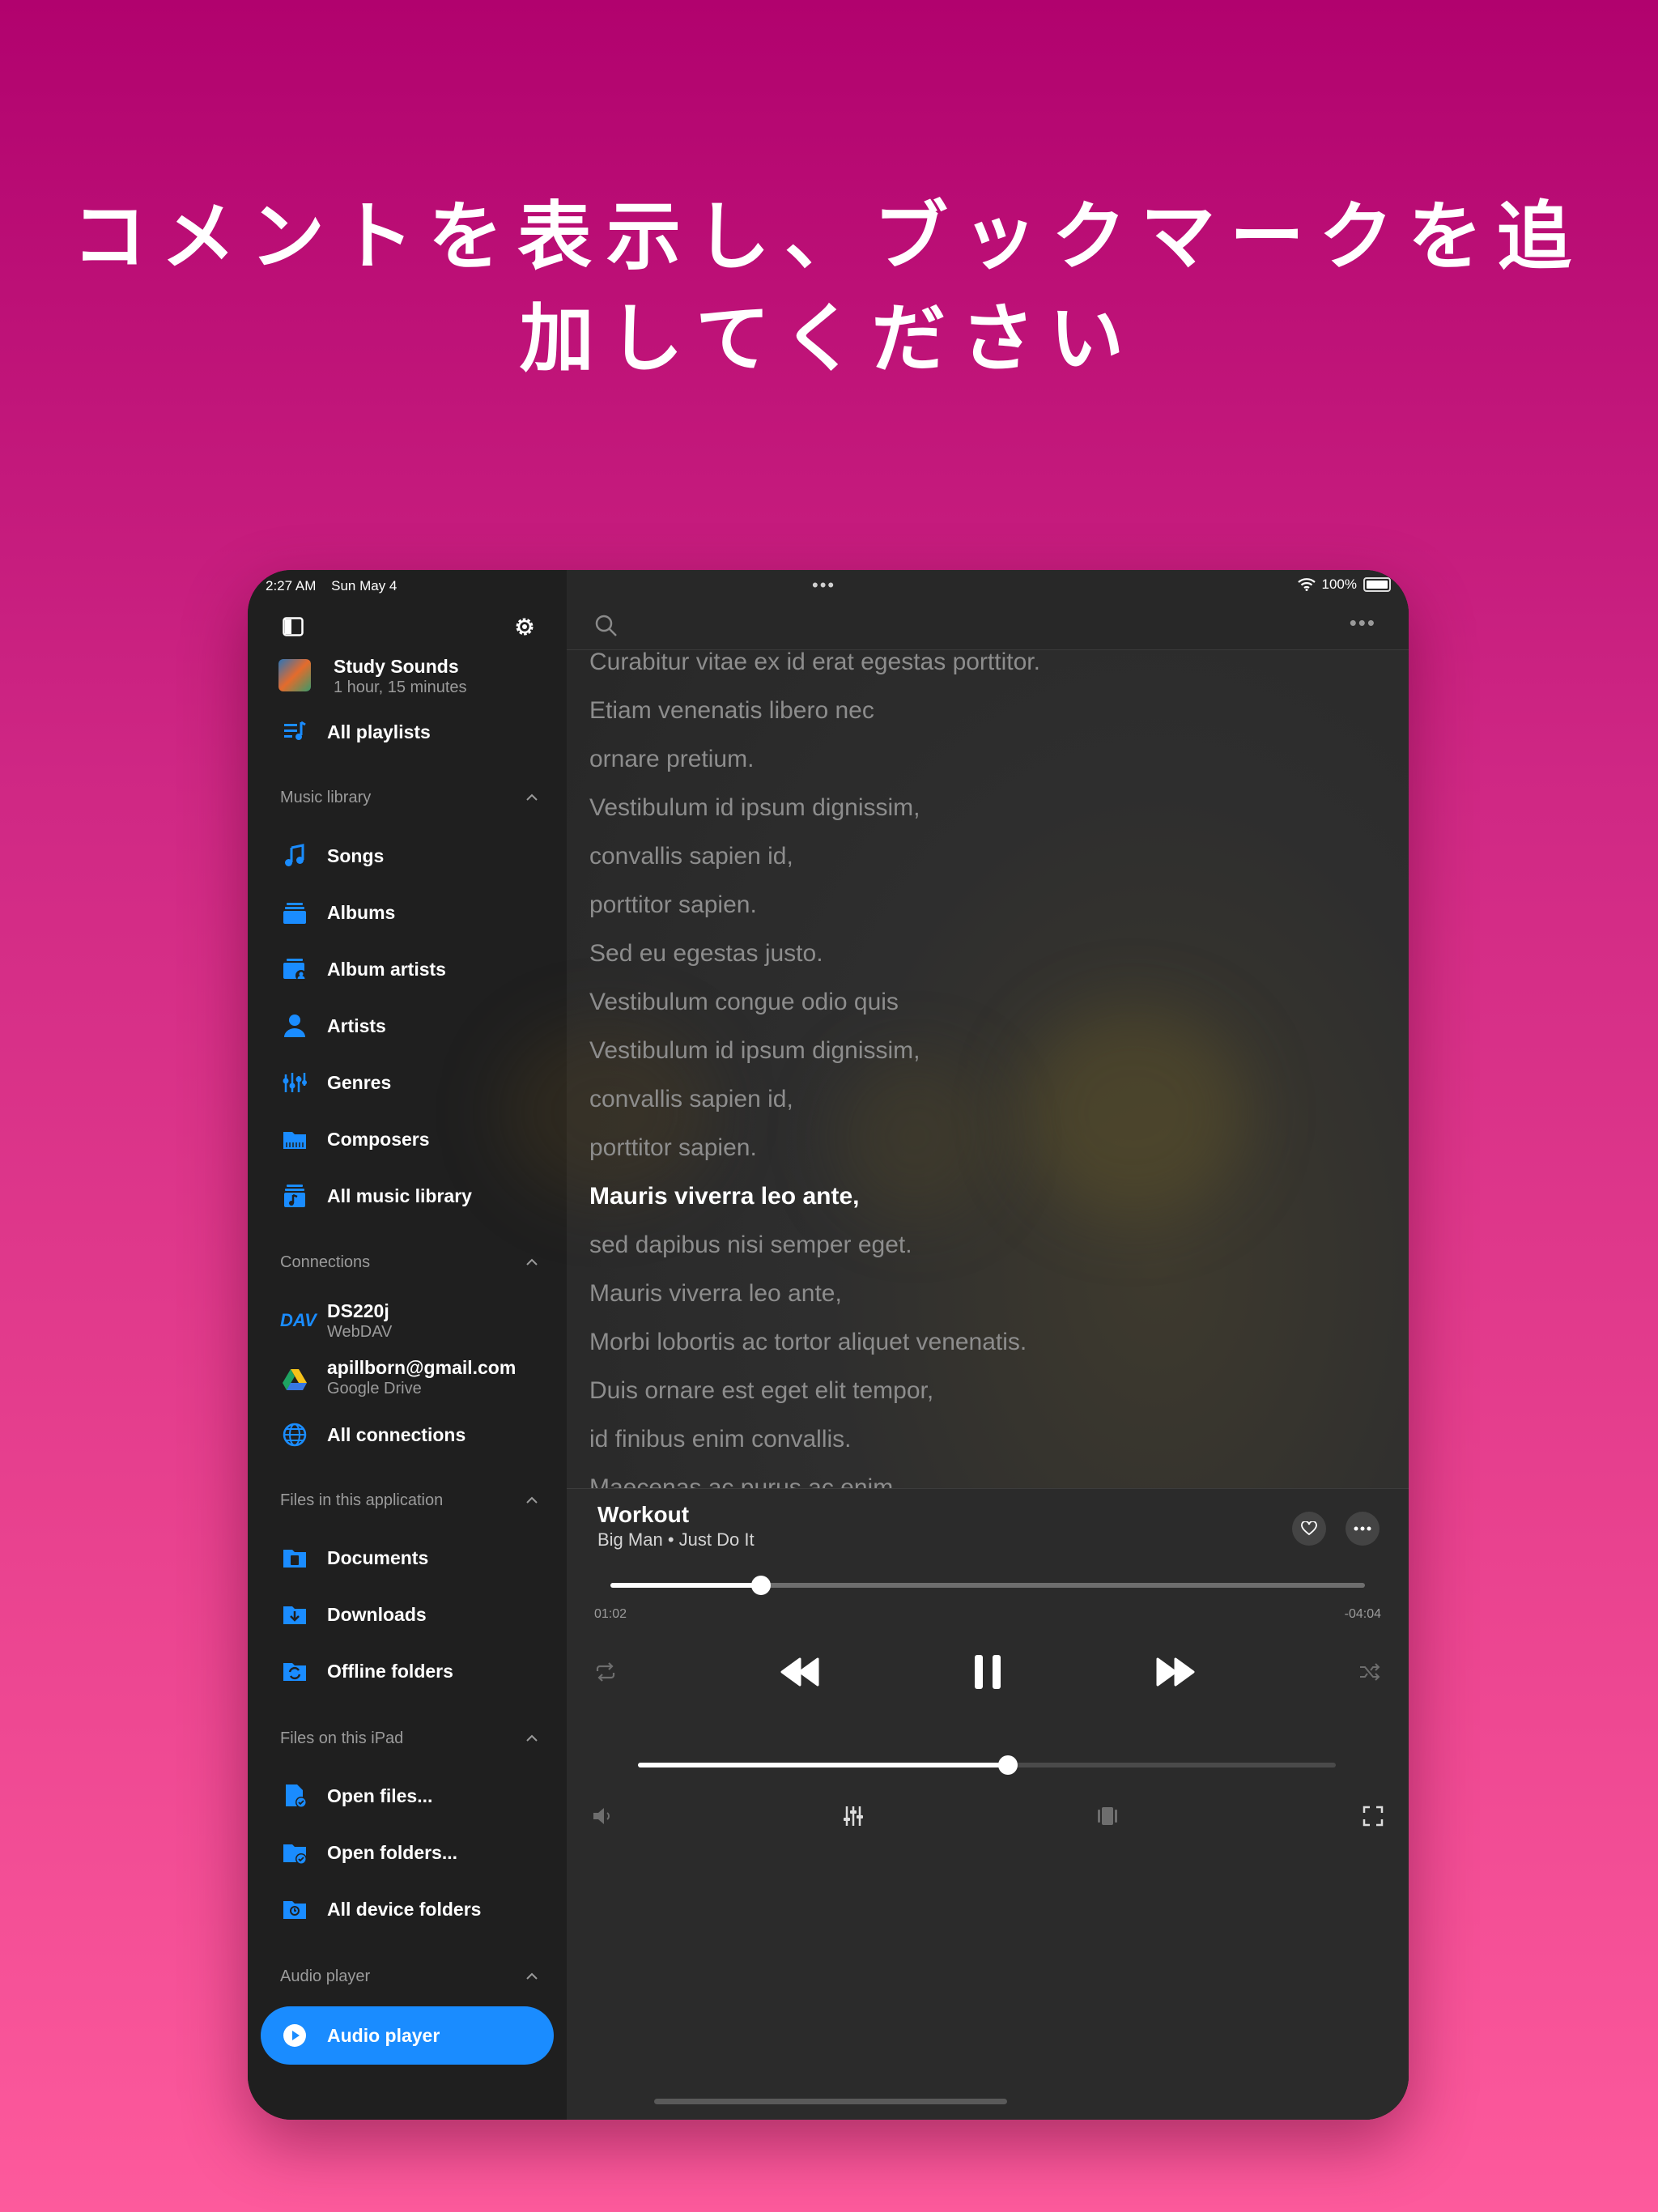 This screenshot has width=1658, height=2212. What do you see at coordinates (1007, 1765) in the screenshot?
I see `volume-knob` at bounding box center [1007, 1765].